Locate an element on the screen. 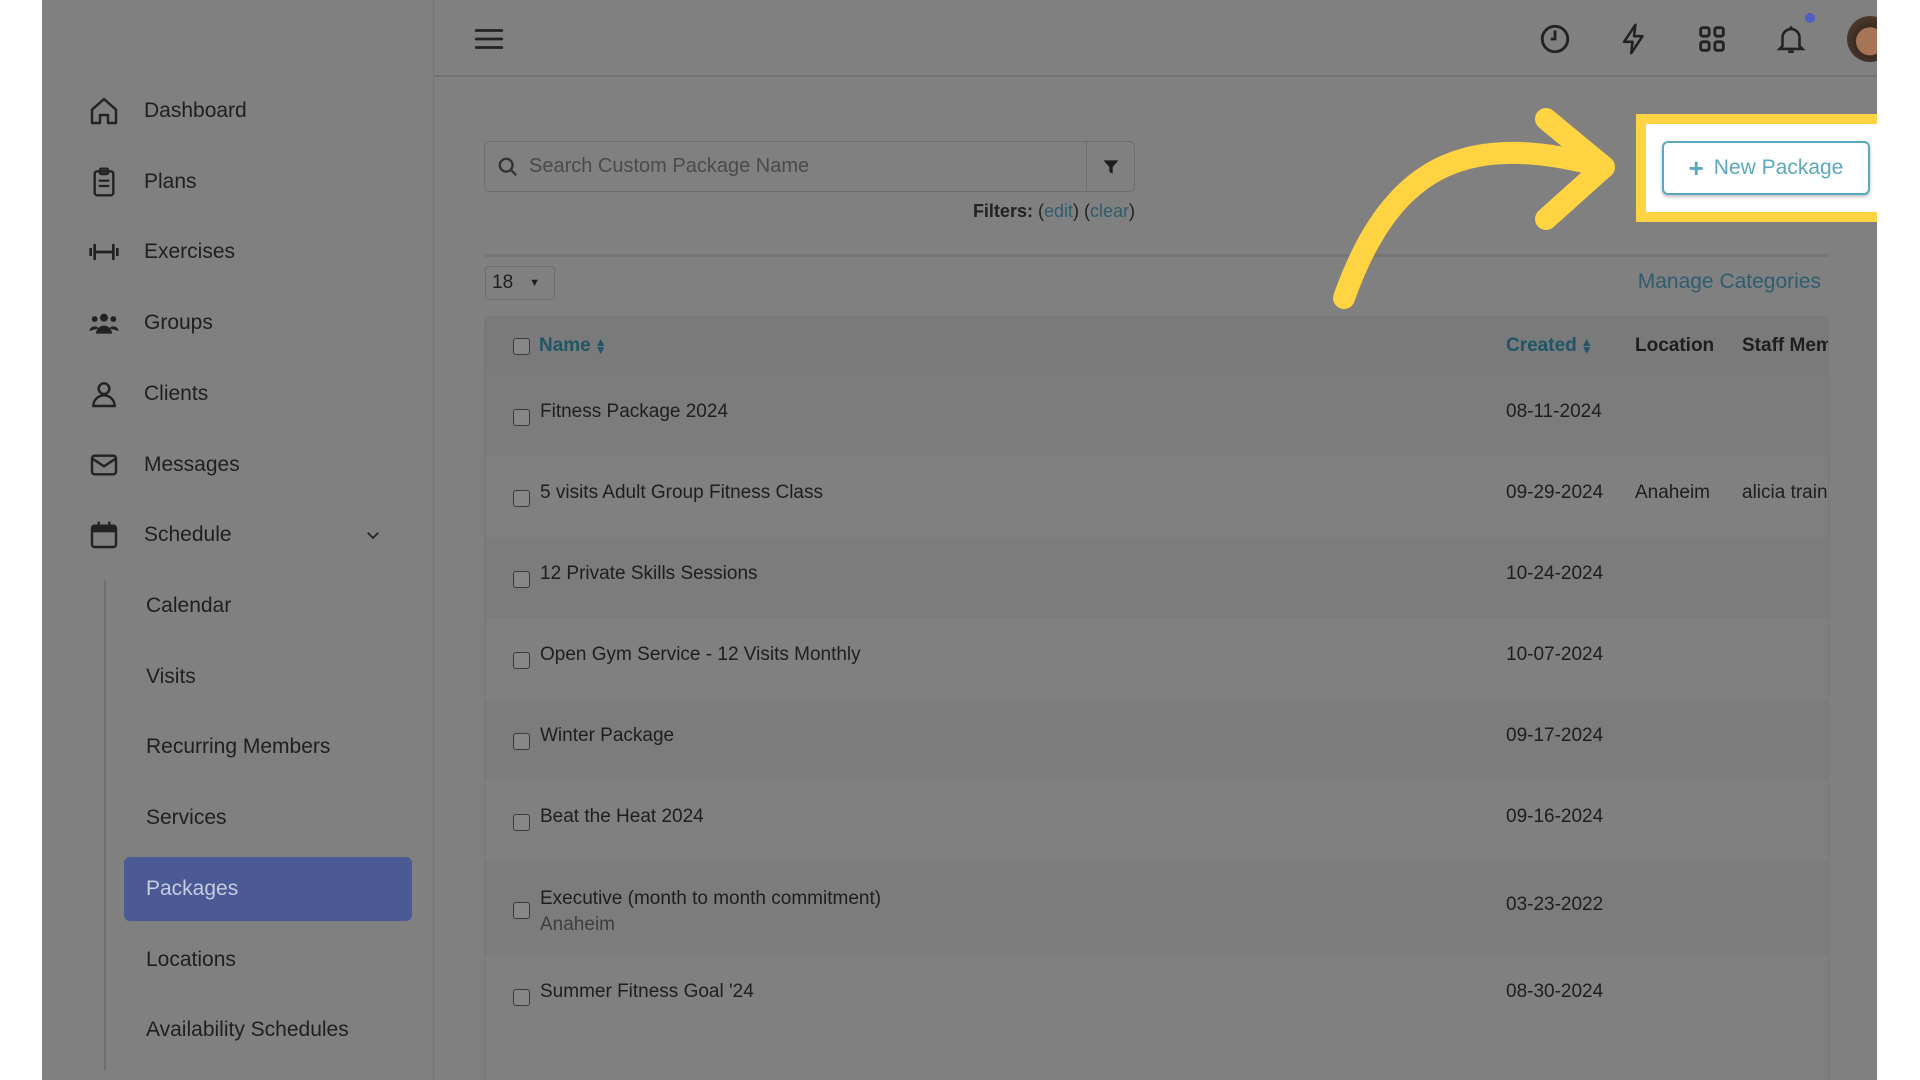 This screenshot has height=1080, width=1920. filters-label: Filters: is located at coordinates (1002, 211).